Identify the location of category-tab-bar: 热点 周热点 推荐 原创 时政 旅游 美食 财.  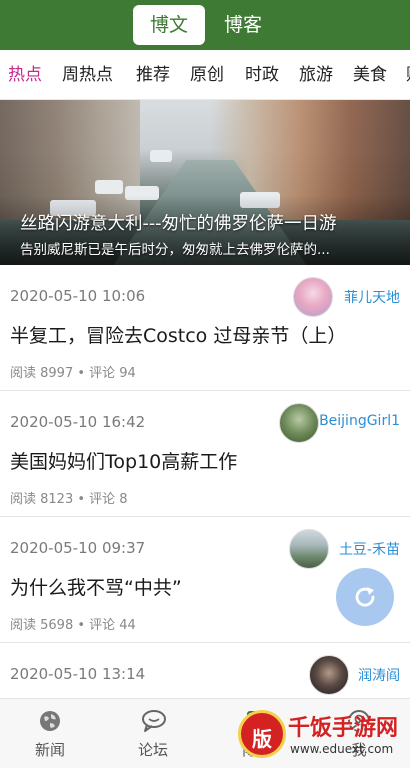
(205, 75).